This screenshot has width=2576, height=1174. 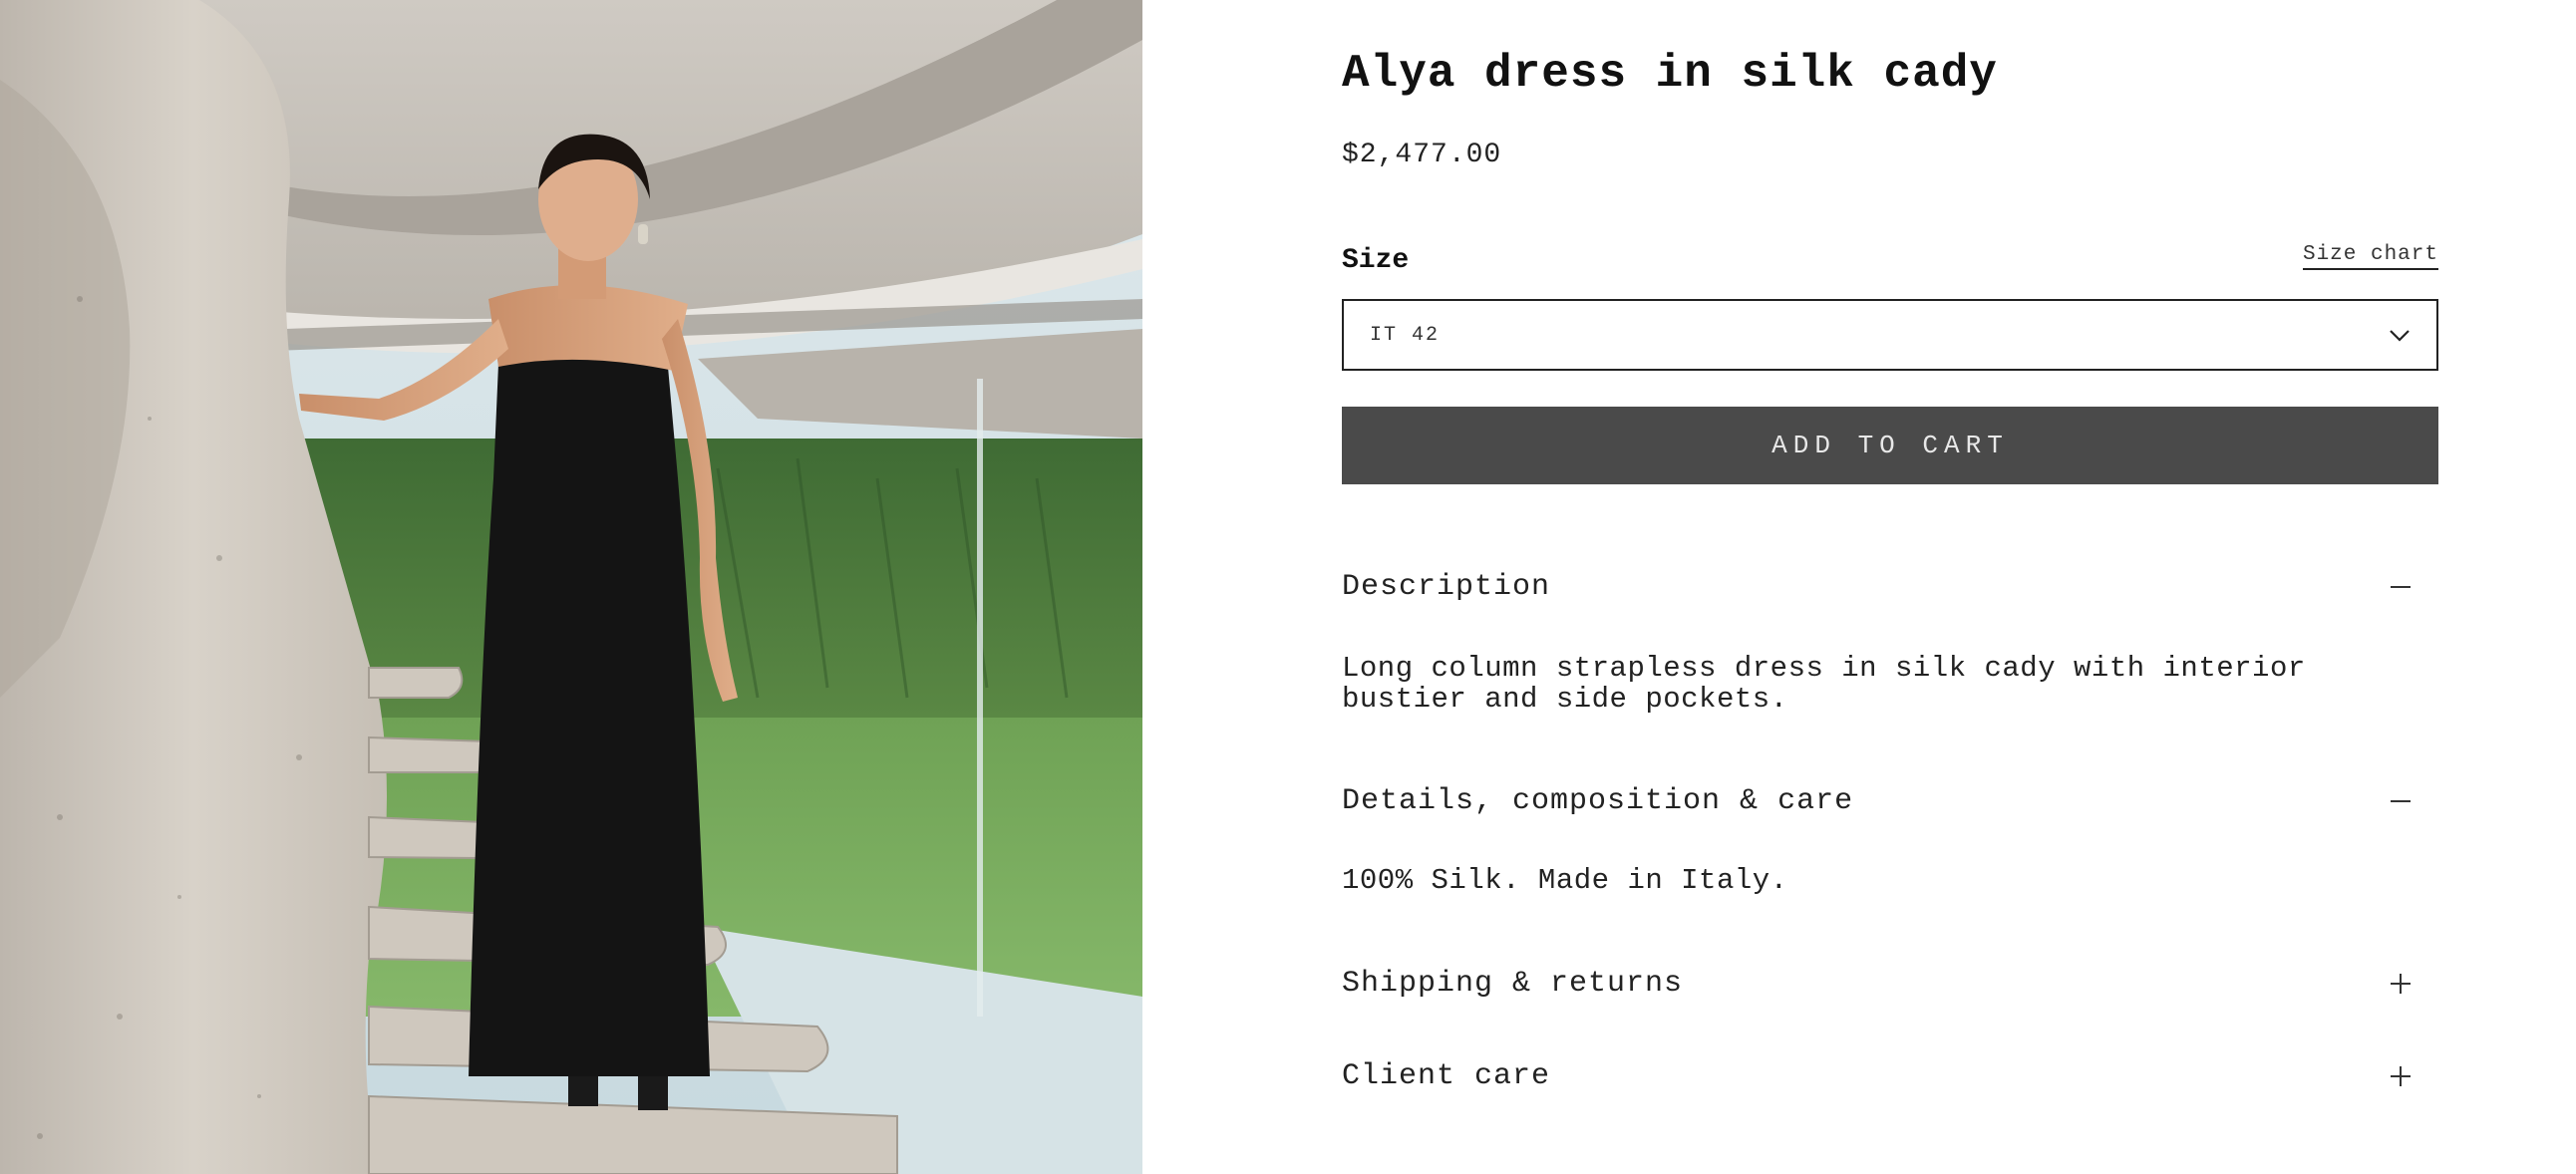 What do you see at coordinates (1890, 801) in the screenshot?
I see `accordion-details-header: Details, composition & care` at bounding box center [1890, 801].